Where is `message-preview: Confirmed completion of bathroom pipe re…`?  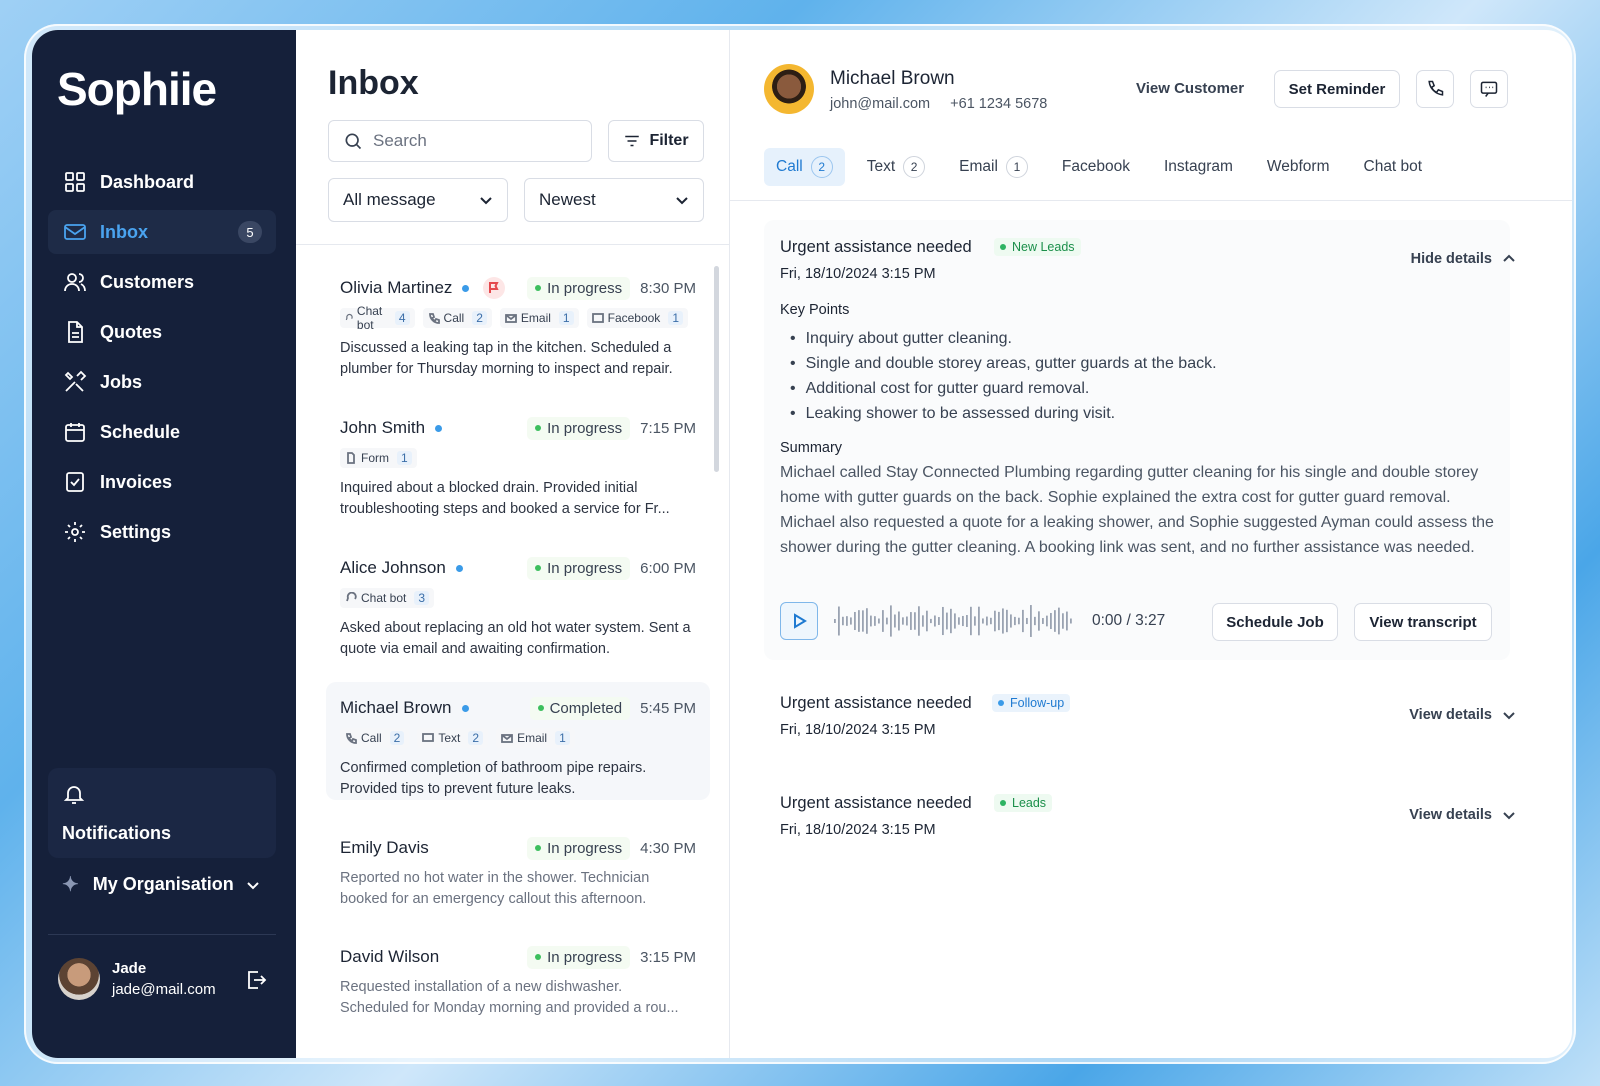
message-preview: Confirmed completion of bathroom pipe re… is located at coordinates (493, 778).